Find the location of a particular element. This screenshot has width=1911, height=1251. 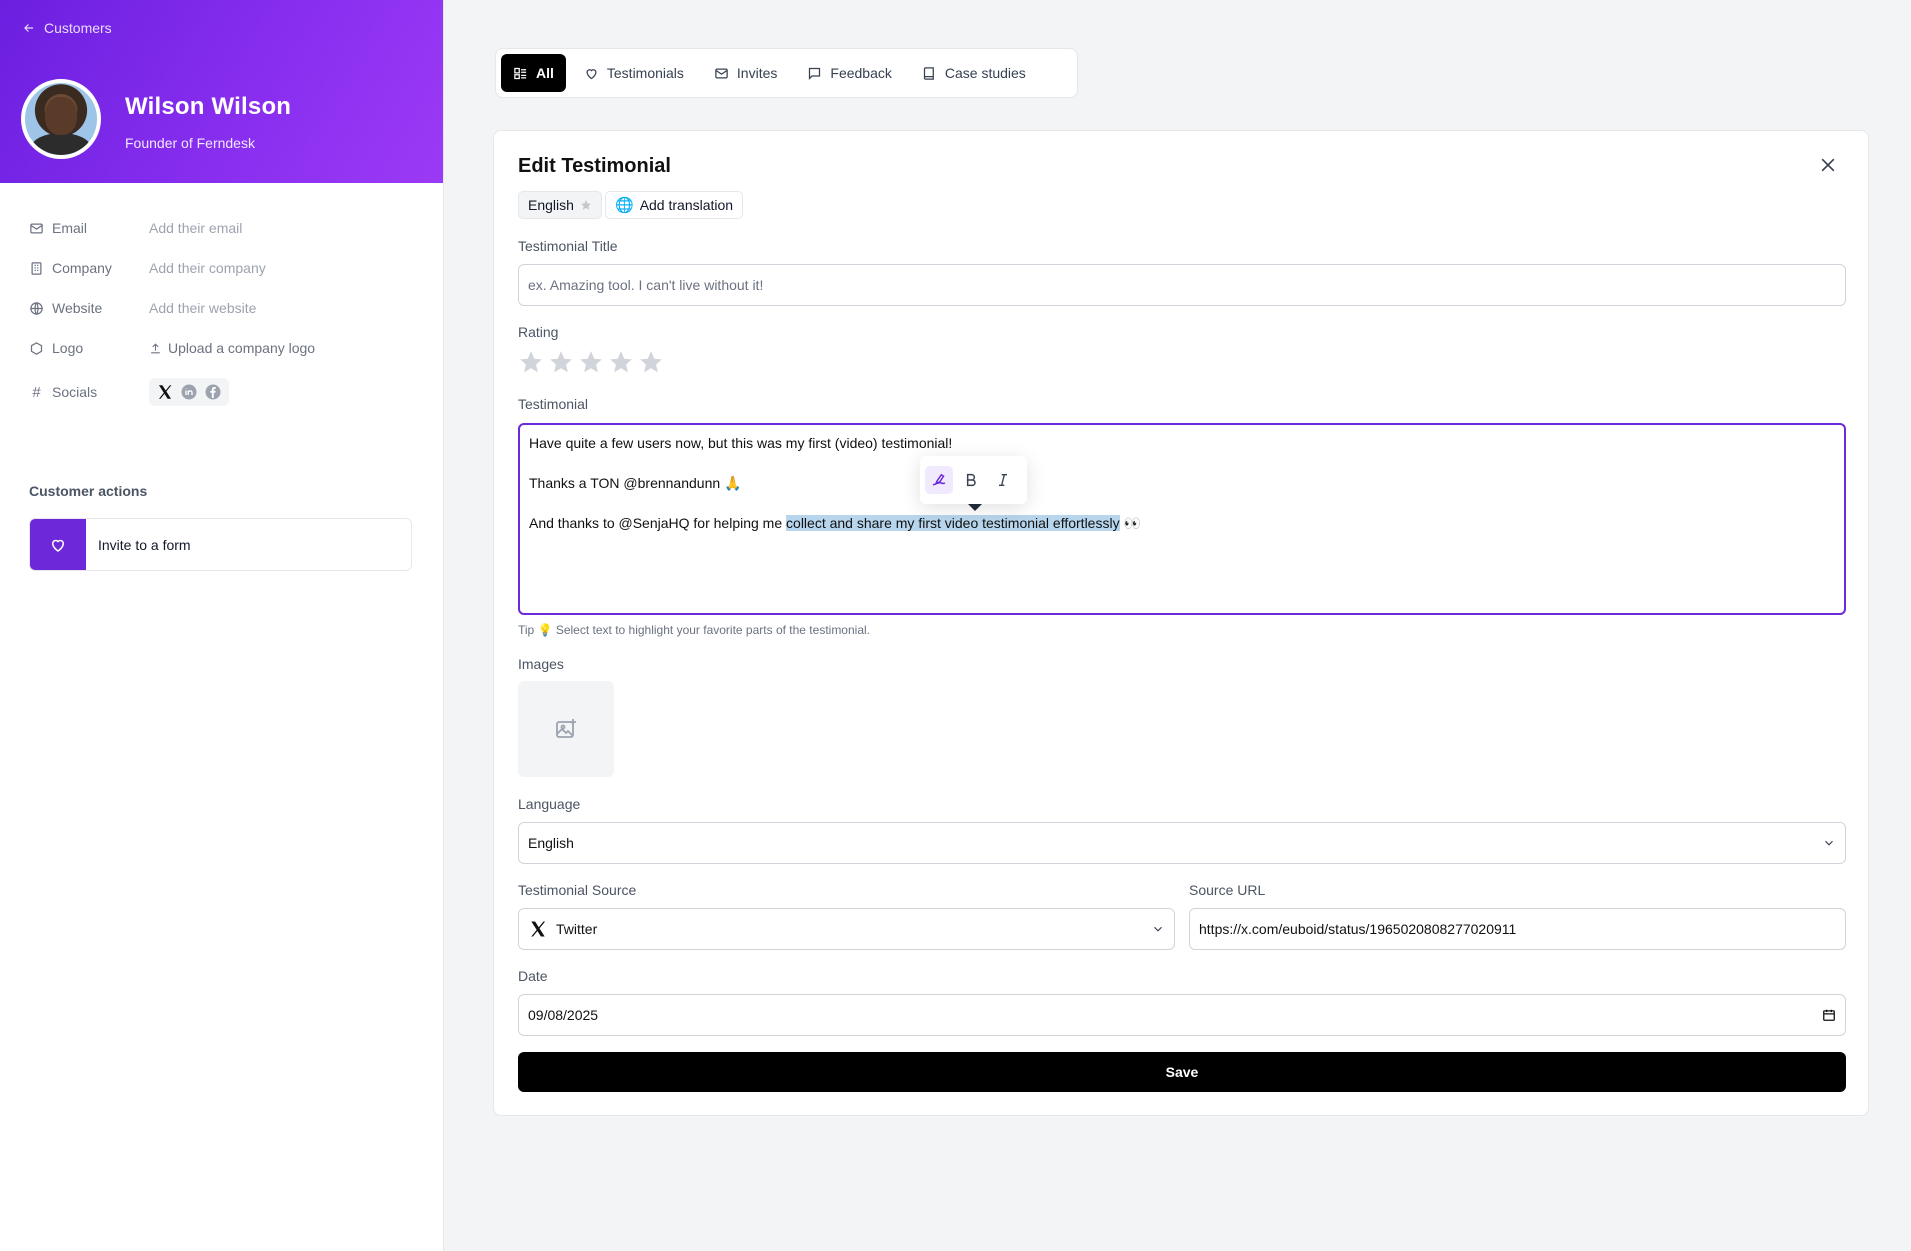

tab-all: All is located at coordinates (533, 73).